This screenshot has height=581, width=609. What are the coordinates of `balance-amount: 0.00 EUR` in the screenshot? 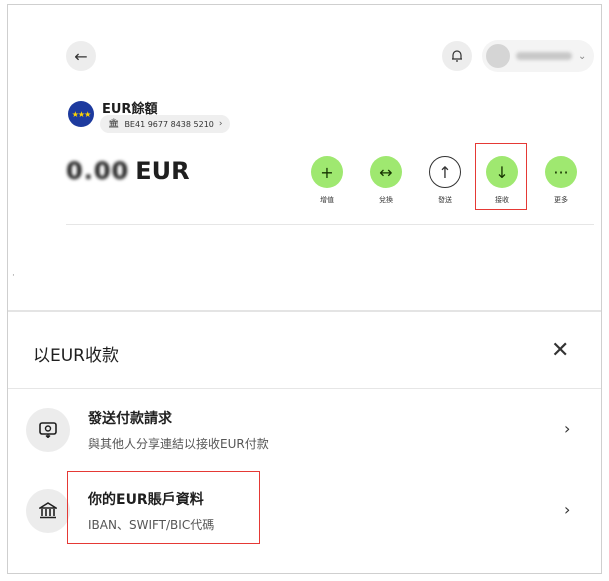 It's located at (128, 171).